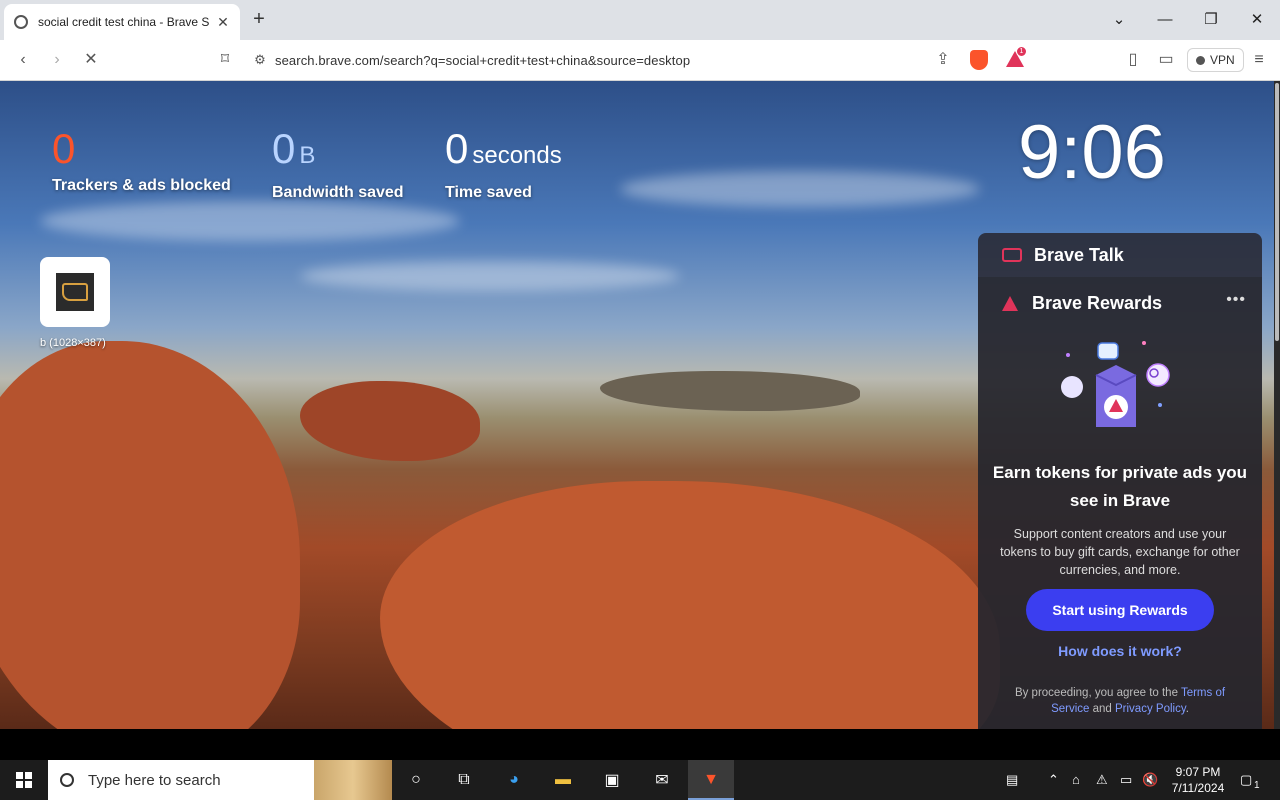  I want to click on tab-title: social credit test china - Brave S, so click(124, 22).